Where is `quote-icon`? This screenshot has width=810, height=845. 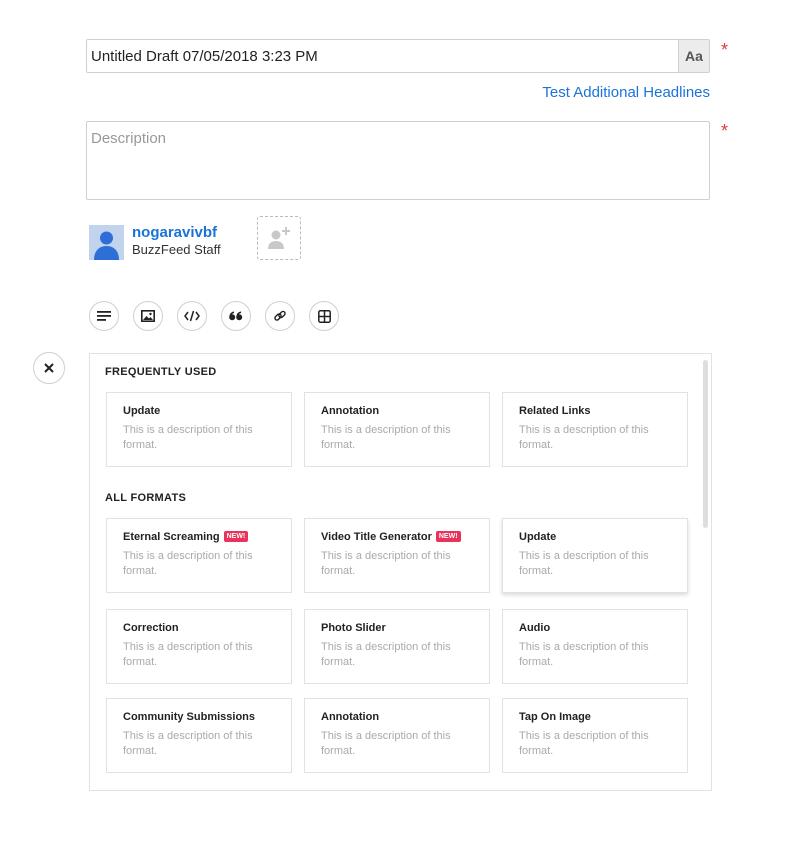 quote-icon is located at coordinates (236, 316).